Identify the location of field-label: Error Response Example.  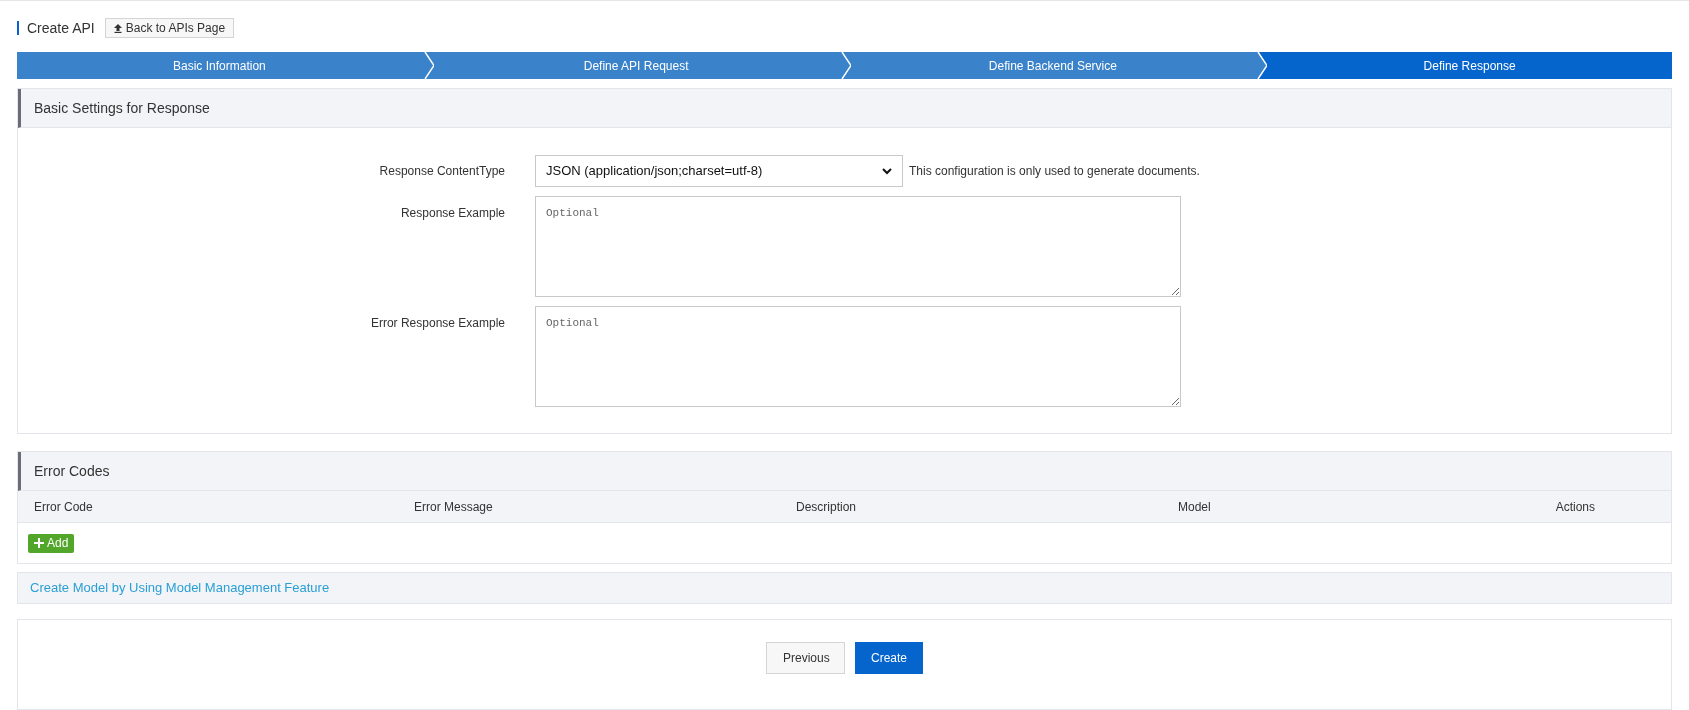
(437, 323).